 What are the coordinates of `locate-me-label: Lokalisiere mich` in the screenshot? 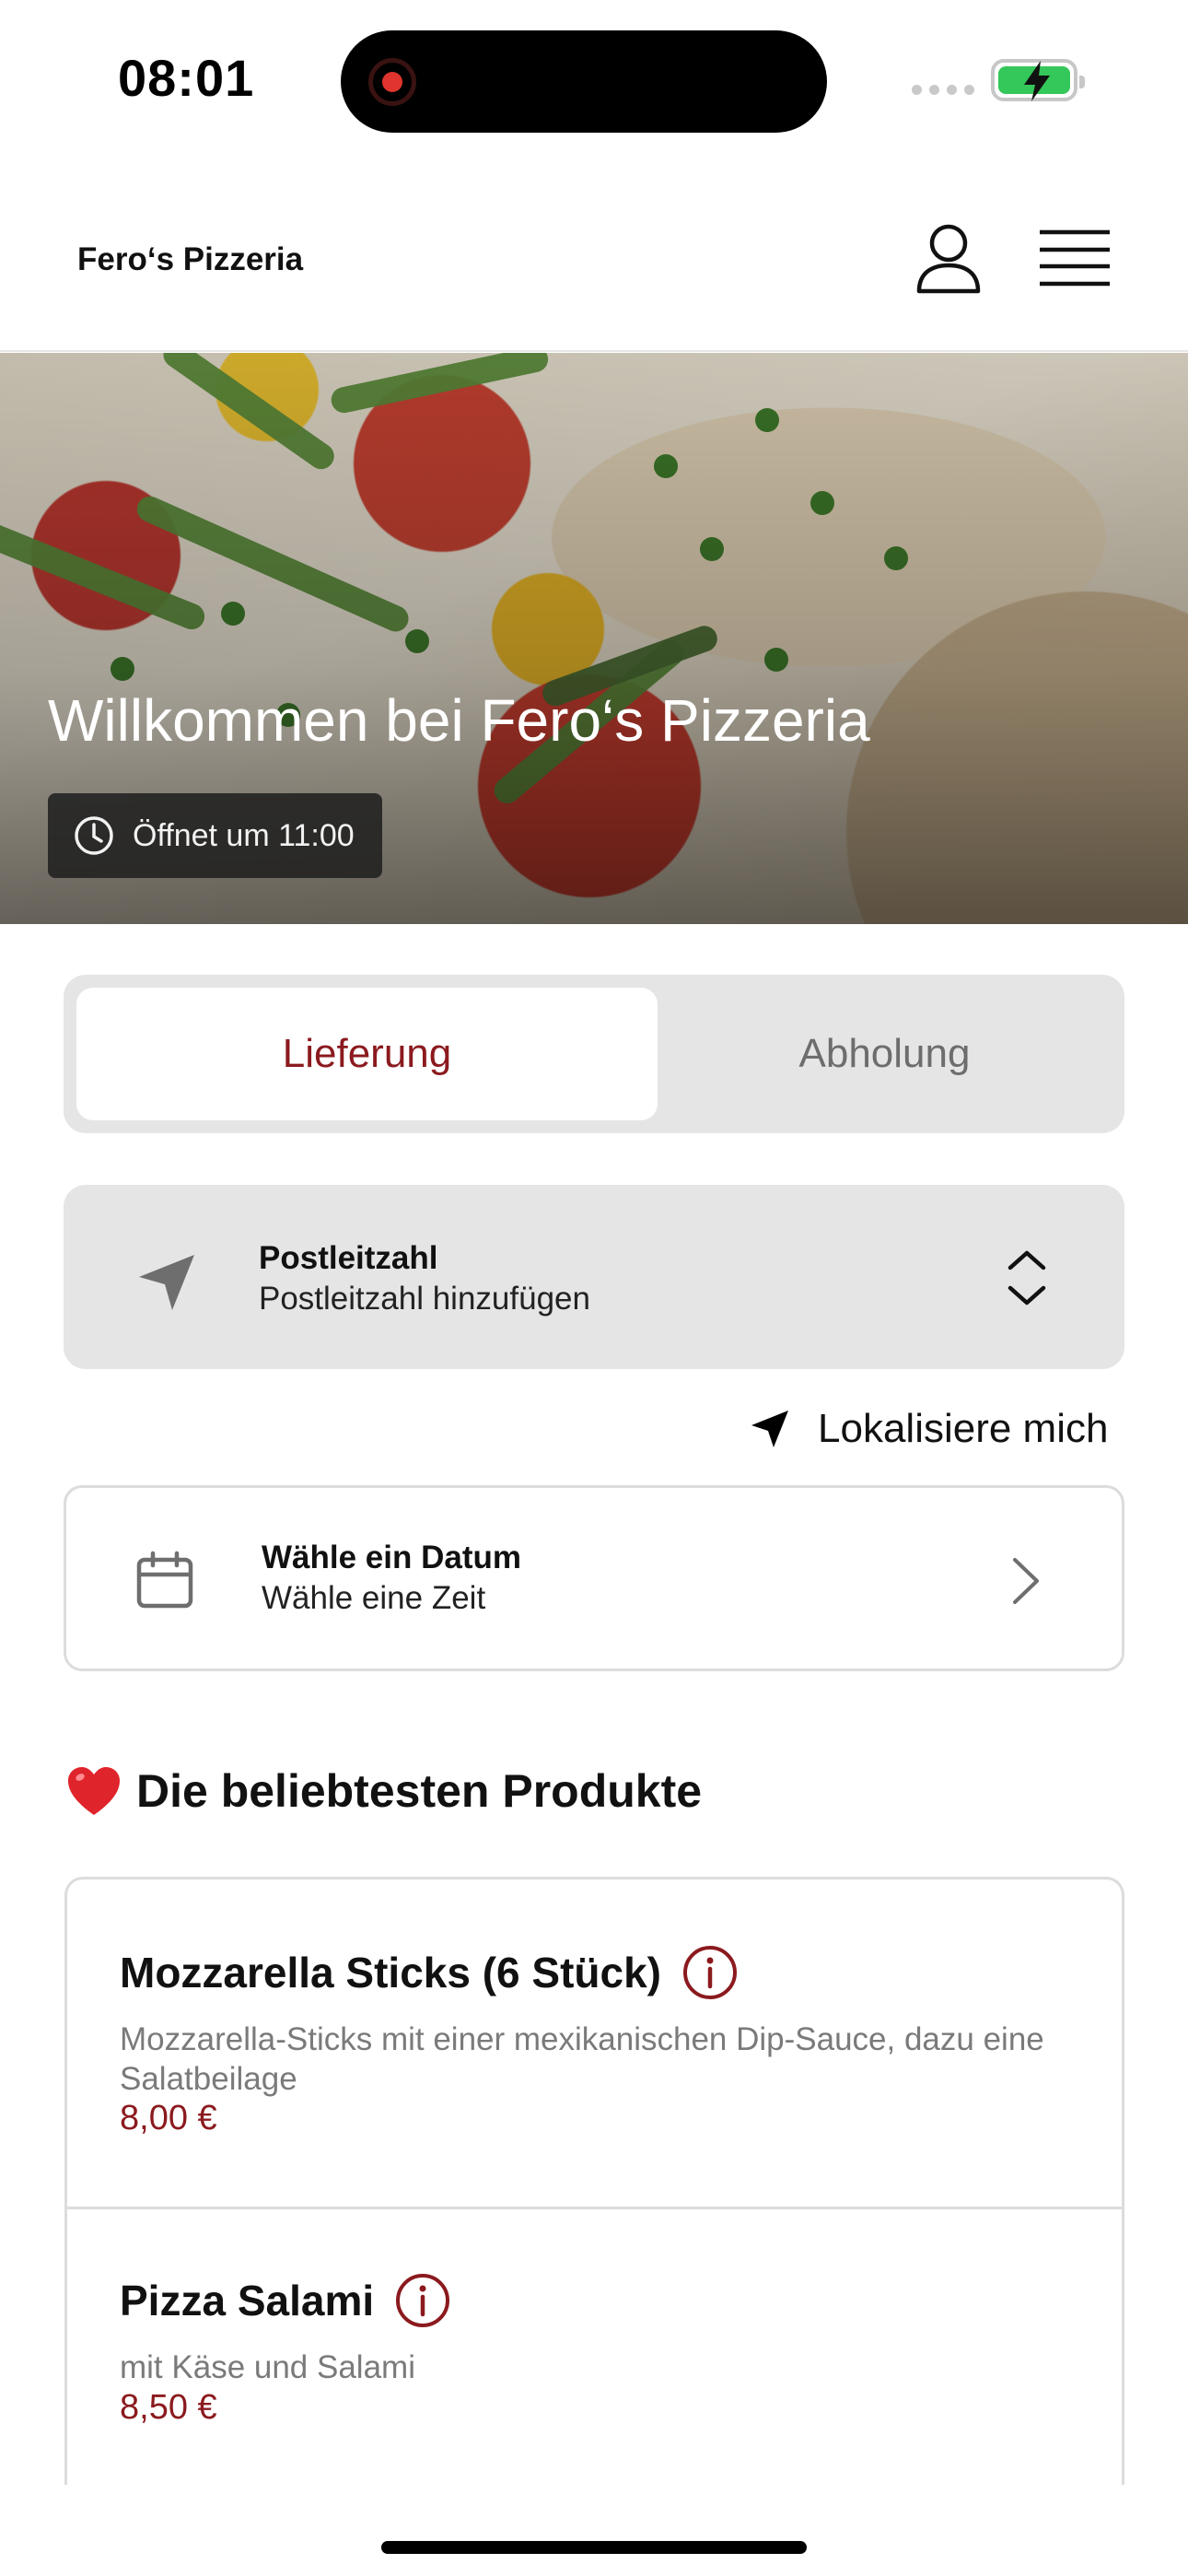 It's located at (964, 1428).